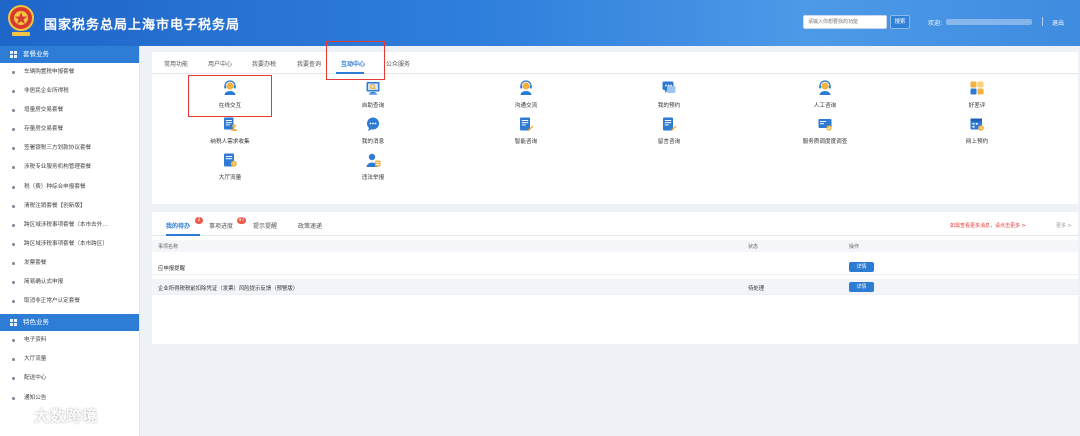 This screenshot has height=436, width=1080. I want to click on function-label: 自助查询, so click(373, 106).